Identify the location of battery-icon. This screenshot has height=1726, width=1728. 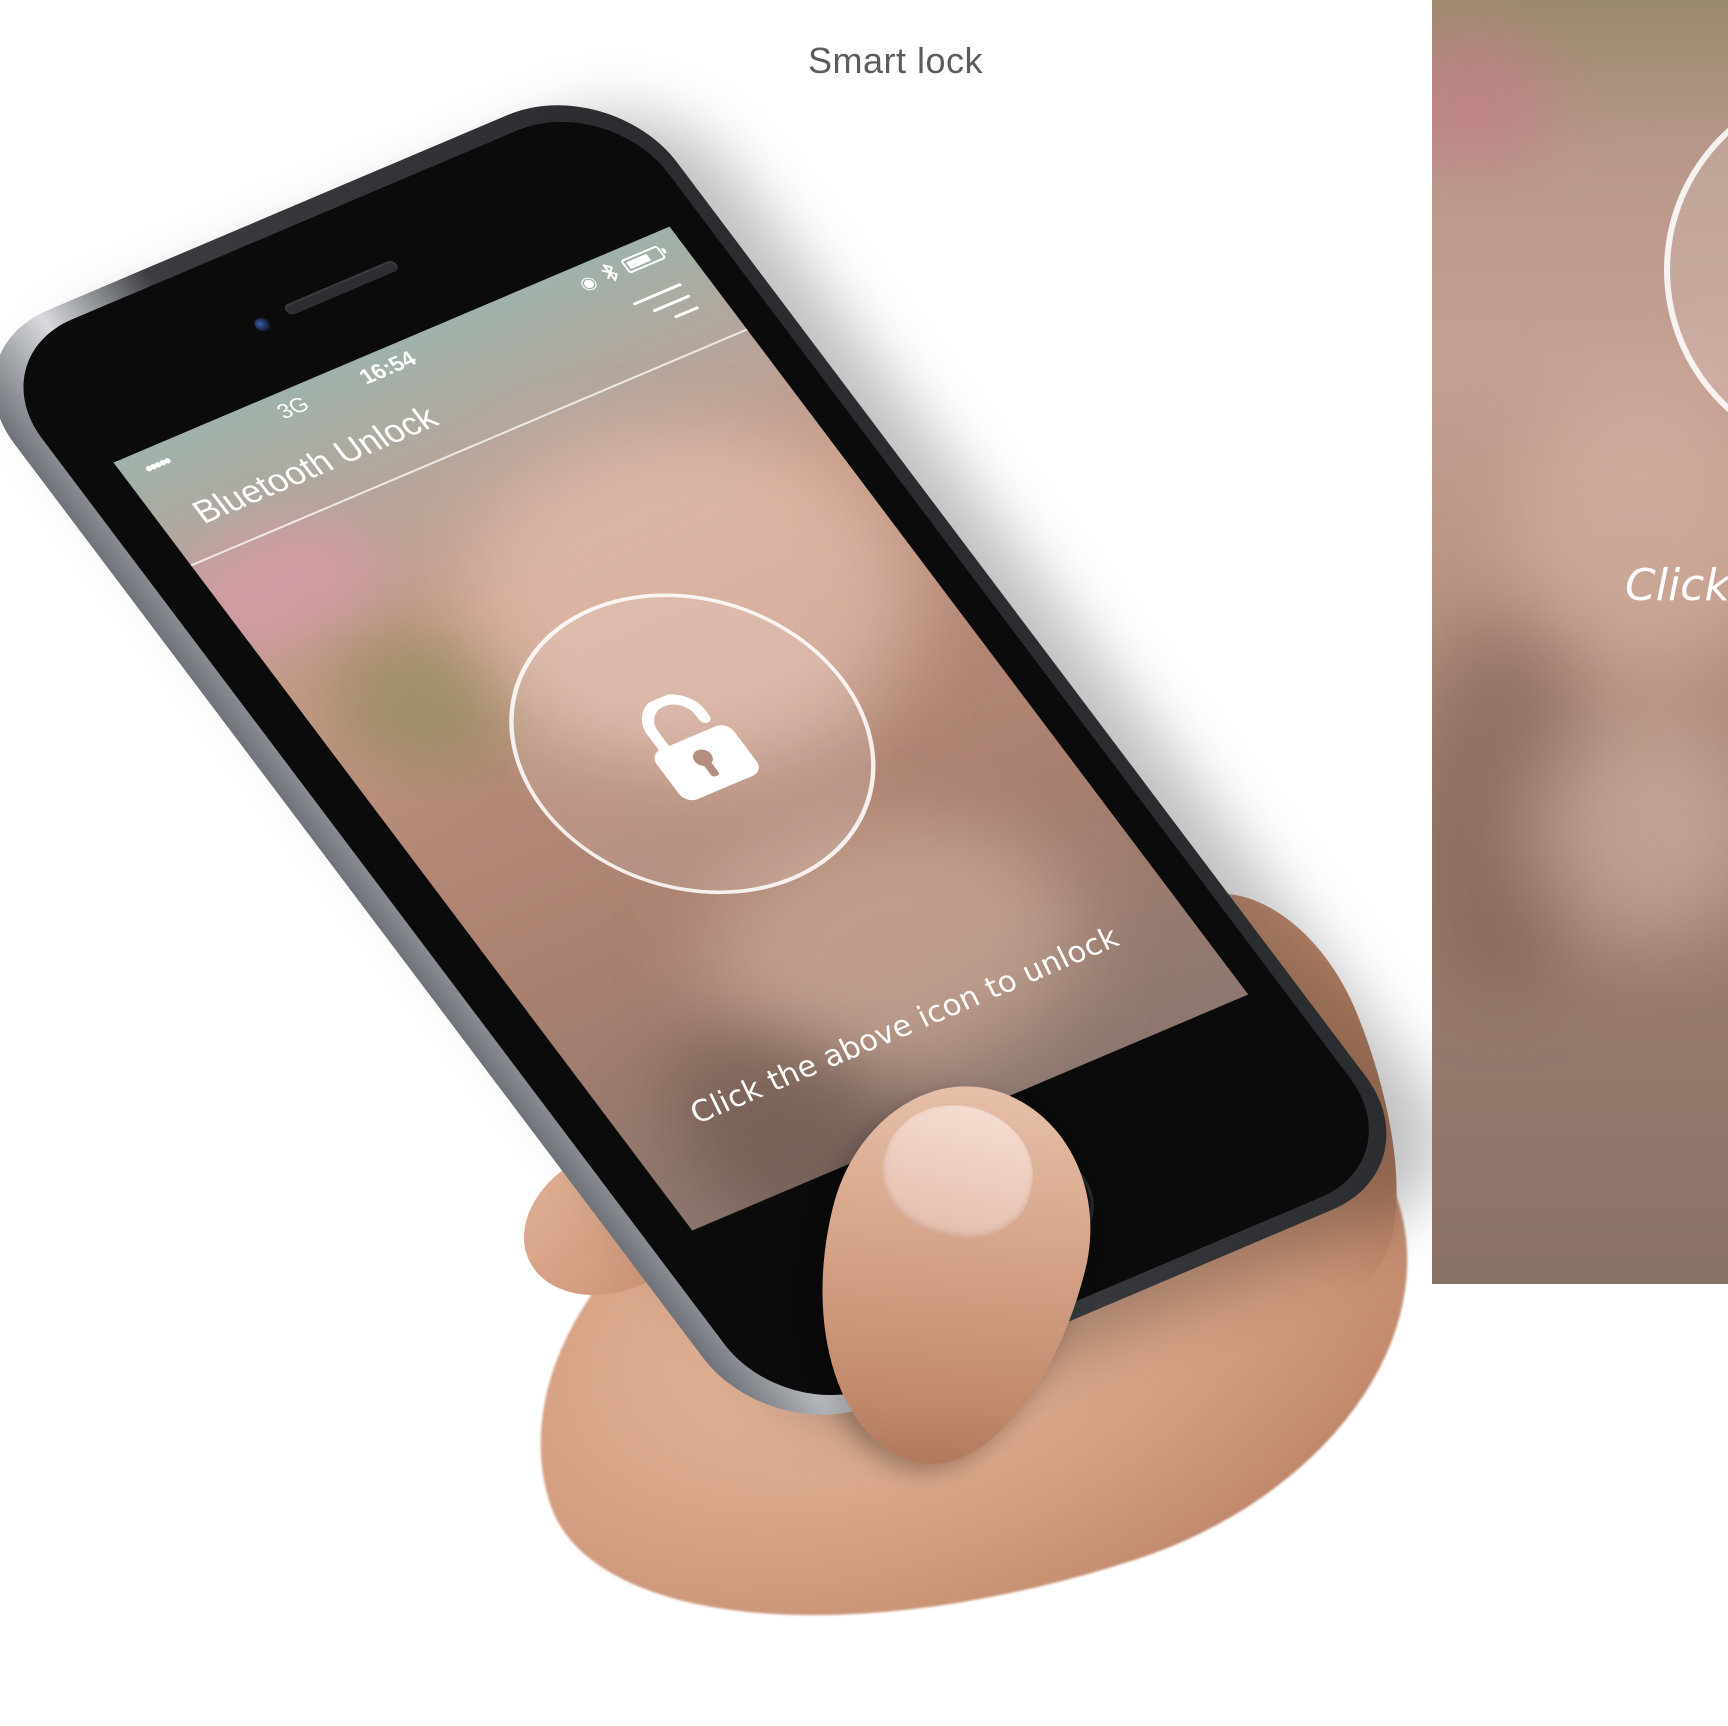
(643, 259).